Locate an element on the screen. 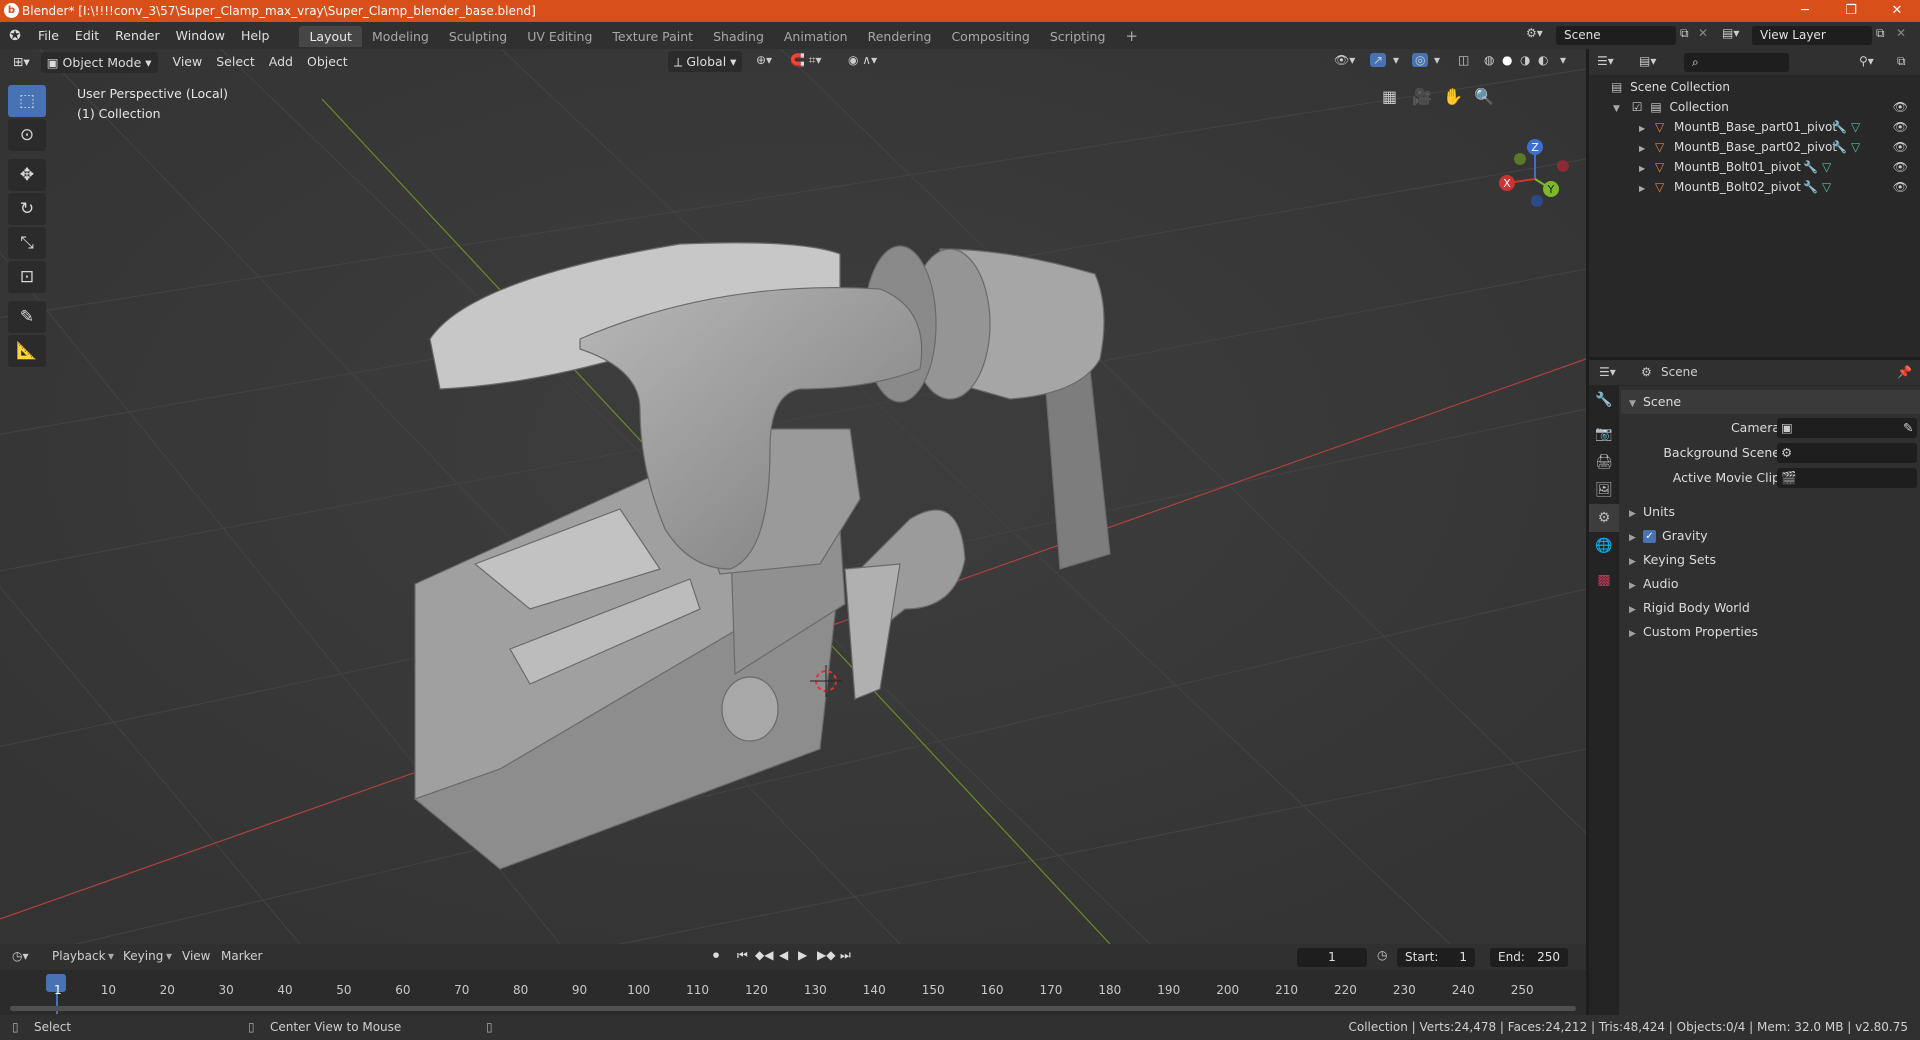 The height and width of the screenshot is (1040, 1920). properties-editor-icon: ☰▾ is located at coordinates (1607, 372).